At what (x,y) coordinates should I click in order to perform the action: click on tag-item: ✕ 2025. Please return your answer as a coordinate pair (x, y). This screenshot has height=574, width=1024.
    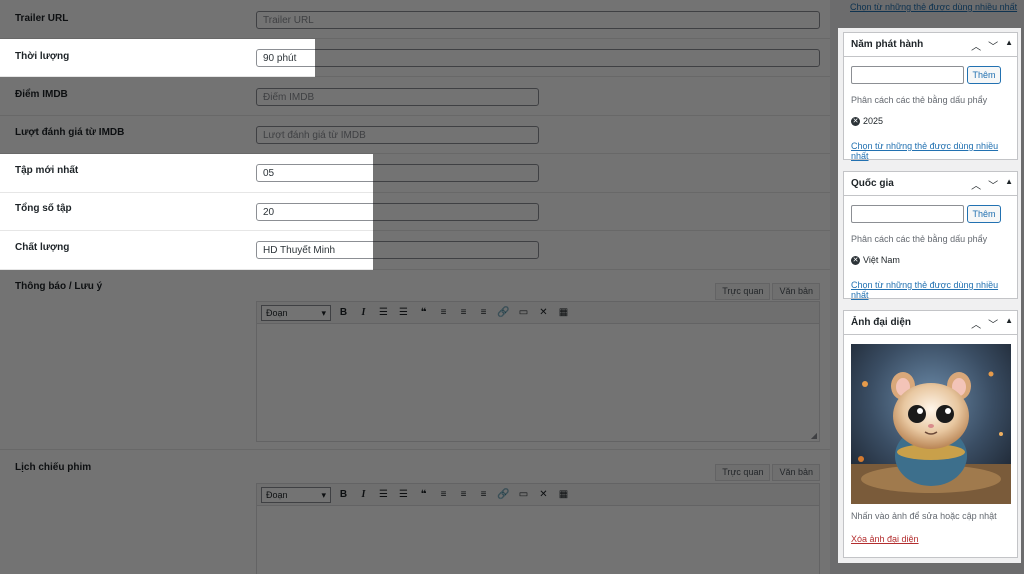
    Looking at the image, I should click on (867, 121).